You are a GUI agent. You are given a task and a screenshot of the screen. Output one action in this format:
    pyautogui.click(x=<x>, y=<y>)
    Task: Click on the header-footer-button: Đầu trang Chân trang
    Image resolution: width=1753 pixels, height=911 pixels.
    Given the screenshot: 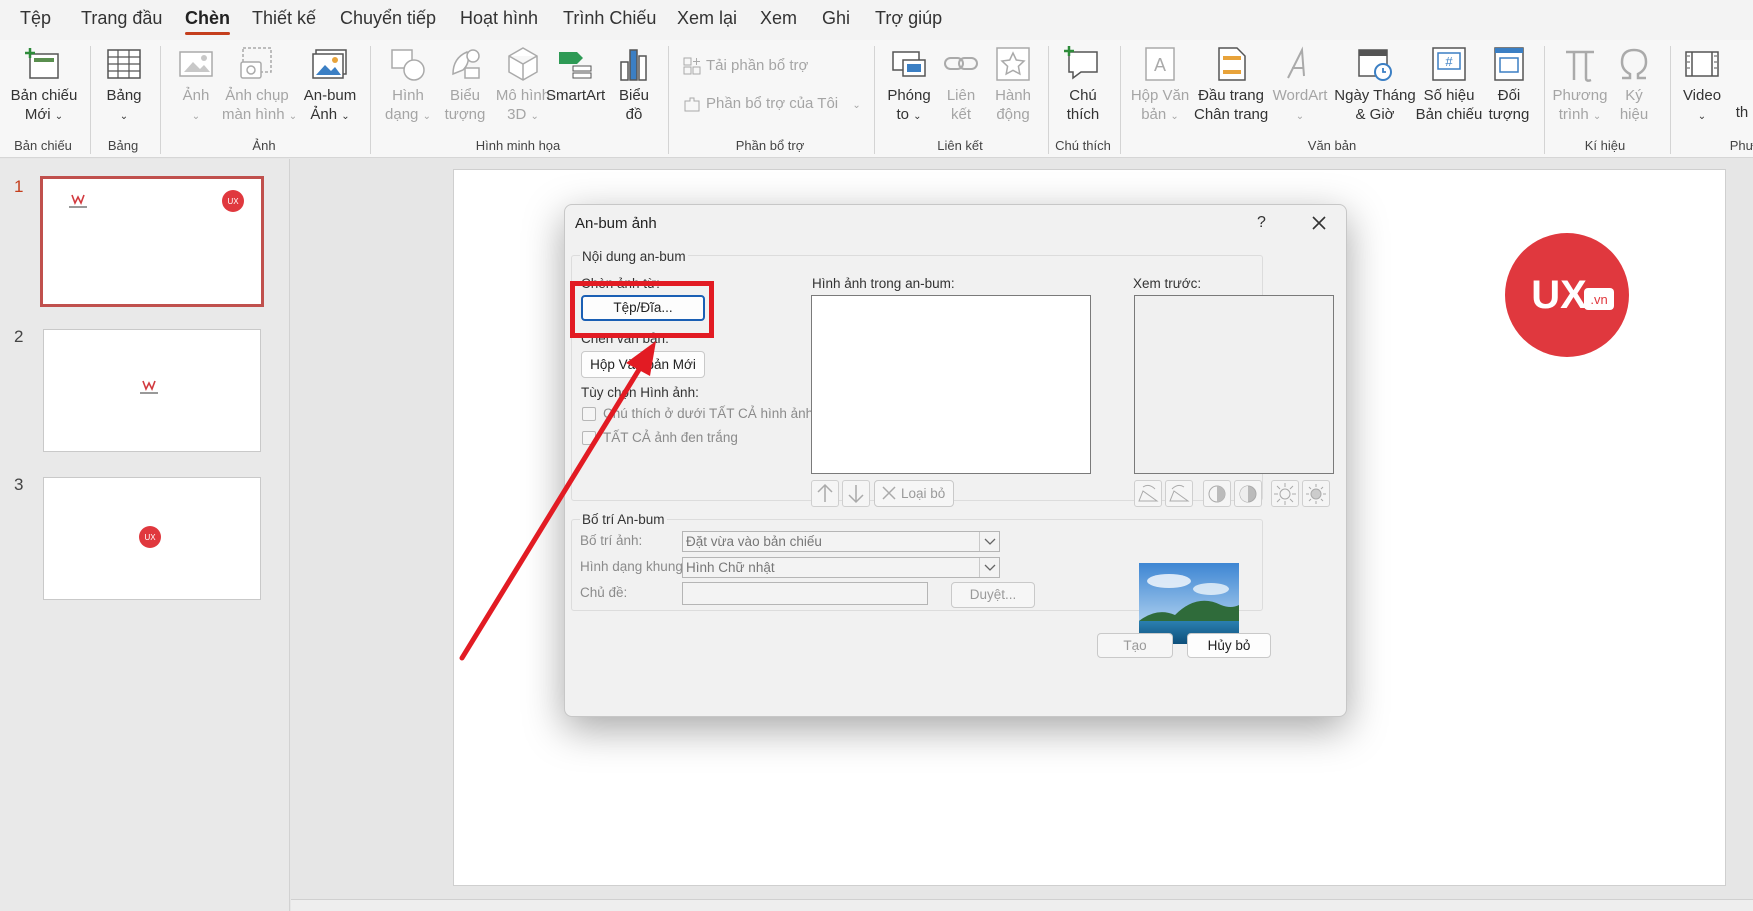 What is the action you would take?
    pyautogui.click(x=1231, y=84)
    